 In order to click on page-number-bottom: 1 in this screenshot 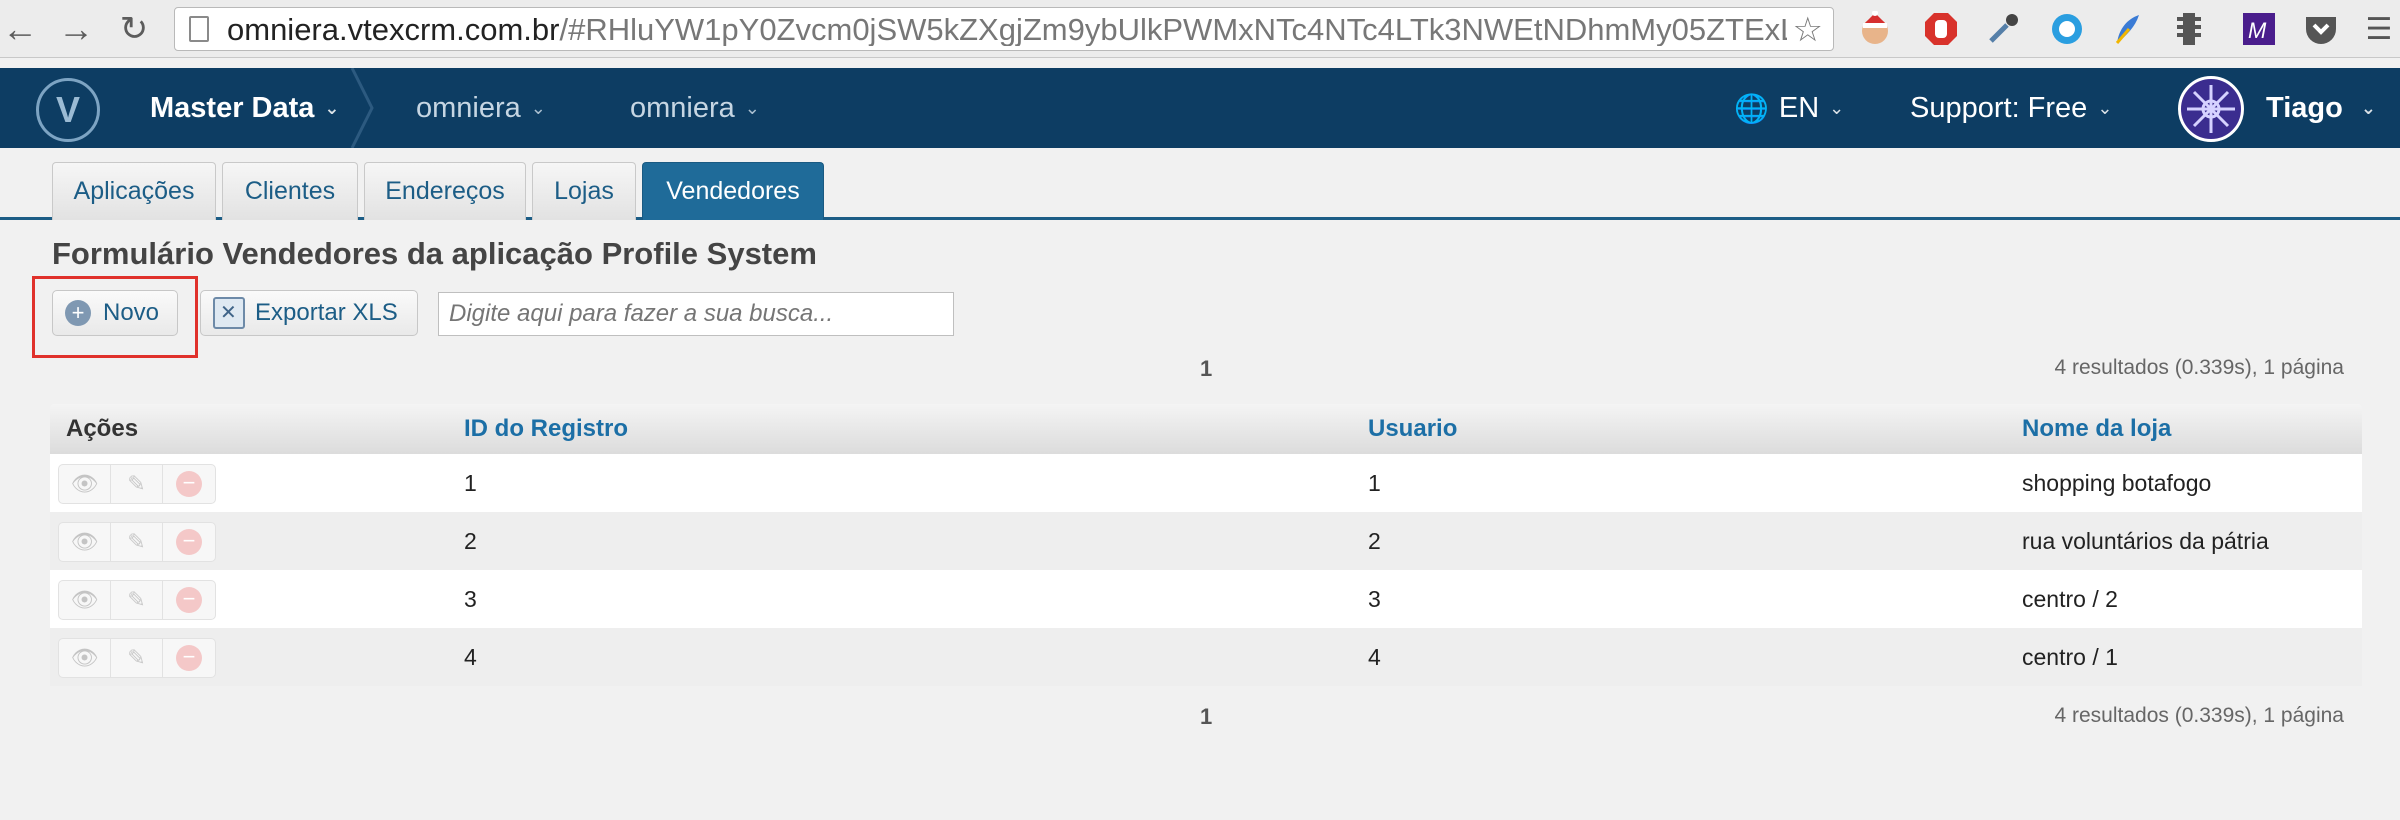, I will do `click(1206, 717)`.